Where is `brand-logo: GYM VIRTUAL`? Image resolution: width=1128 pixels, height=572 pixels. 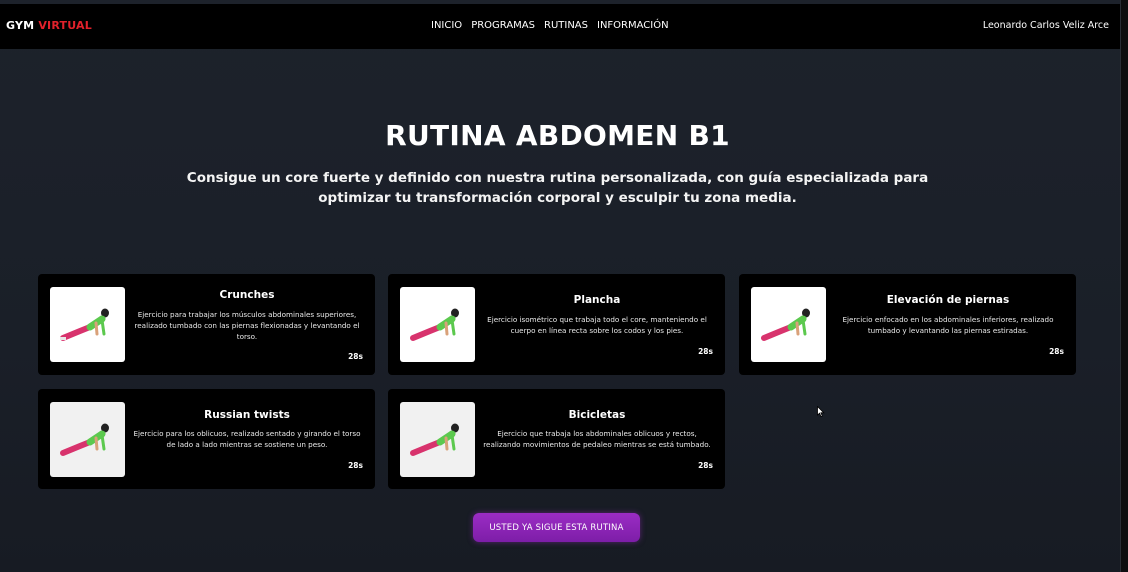 brand-logo: GYM VIRTUAL is located at coordinates (49, 25).